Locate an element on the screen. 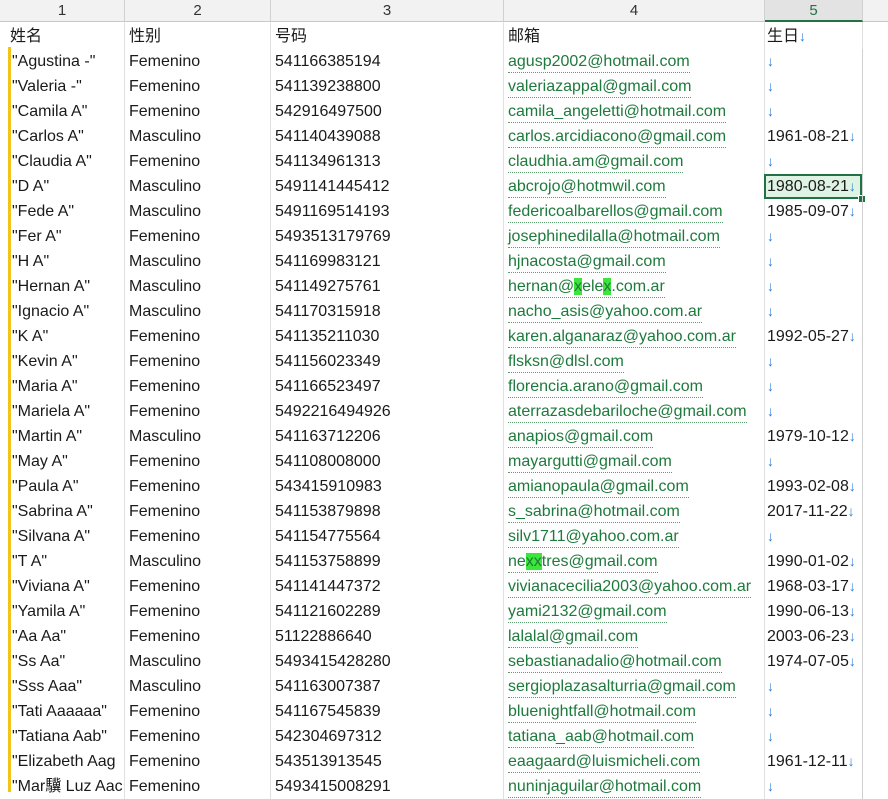 The width and height of the screenshot is (888, 799). cell-birthday: 1979-10-12↓ is located at coordinates (814, 436).